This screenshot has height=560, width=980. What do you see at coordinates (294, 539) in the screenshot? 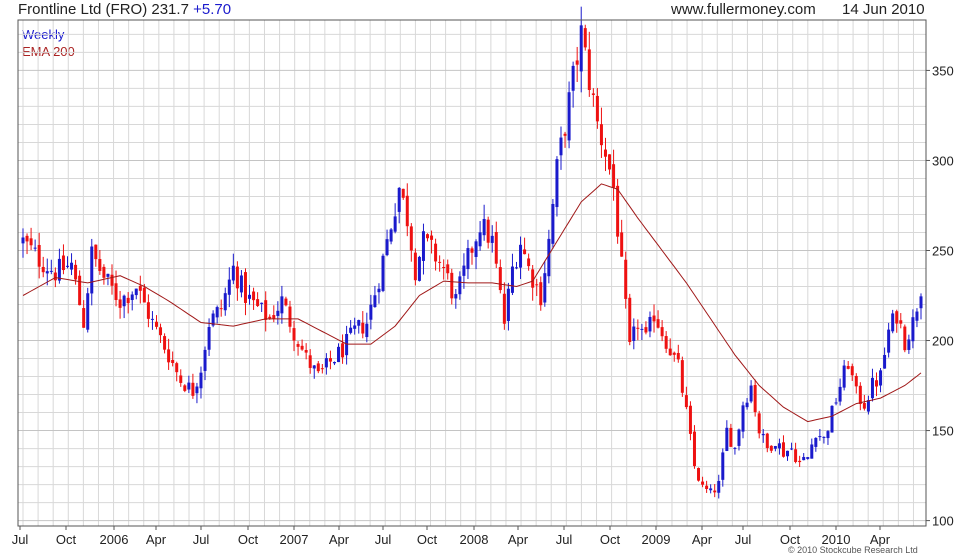
I see `x-tick-label: 2007` at bounding box center [294, 539].